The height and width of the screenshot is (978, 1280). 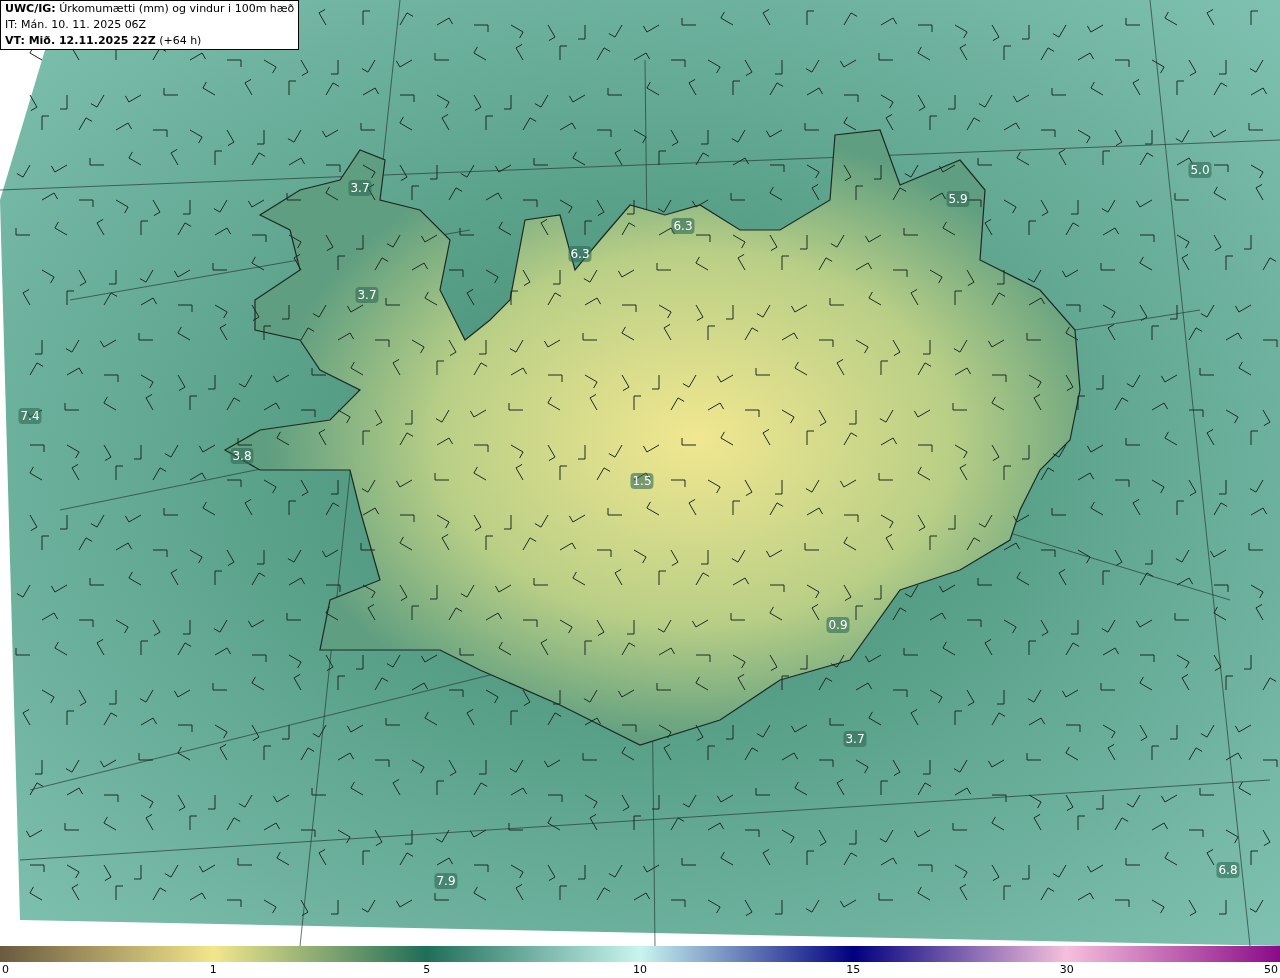 What do you see at coordinates (5, 970) in the screenshot?
I see `colorbar-tick-label: 0` at bounding box center [5, 970].